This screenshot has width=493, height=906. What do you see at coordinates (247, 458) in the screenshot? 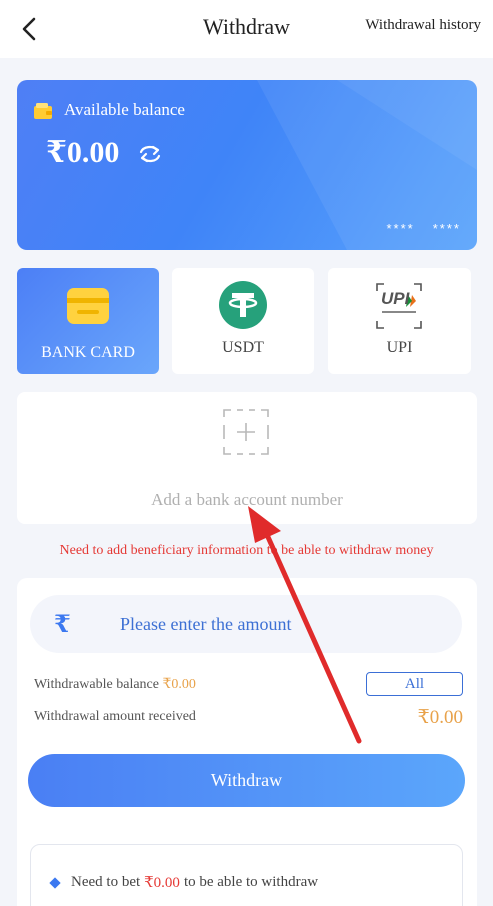
I see `add-bank-account-card: Add a bank account number` at bounding box center [247, 458].